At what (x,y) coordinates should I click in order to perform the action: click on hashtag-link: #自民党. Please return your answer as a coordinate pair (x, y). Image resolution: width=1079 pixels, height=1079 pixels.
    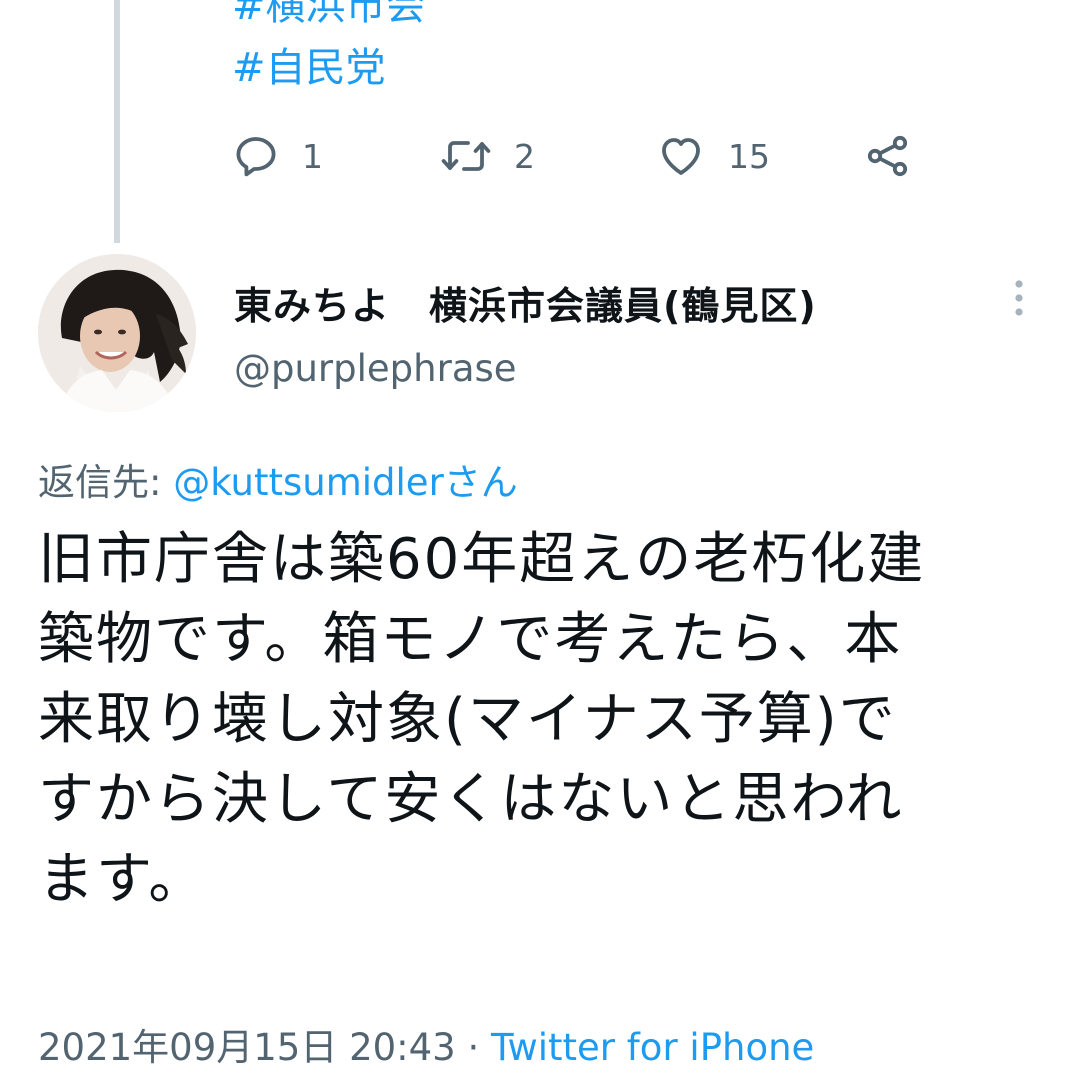
    Looking at the image, I should click on (309, 68).